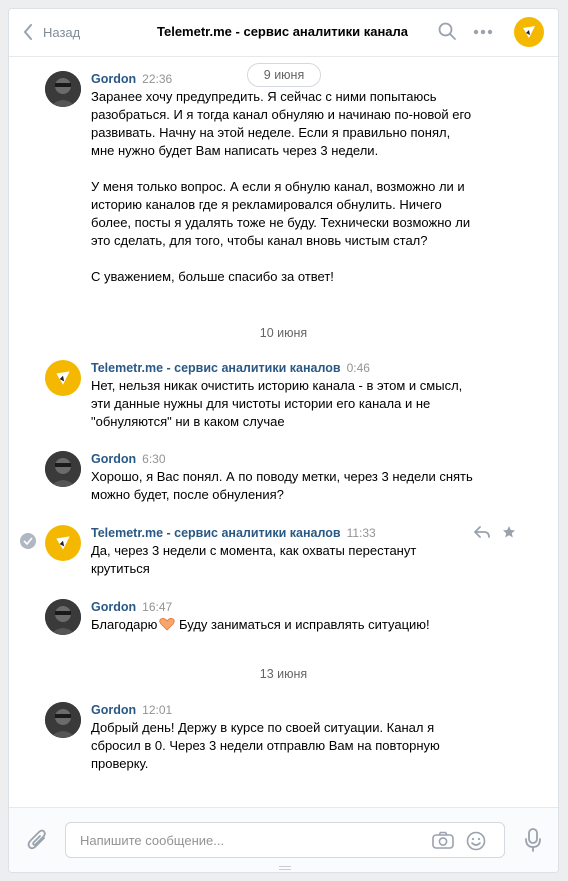 The width and height of the screenshot is (568, 881). What do you see at coordinates (157, 607) in the screenshot?
I see `message-time: 16:47` at bounding box center [157, 607].